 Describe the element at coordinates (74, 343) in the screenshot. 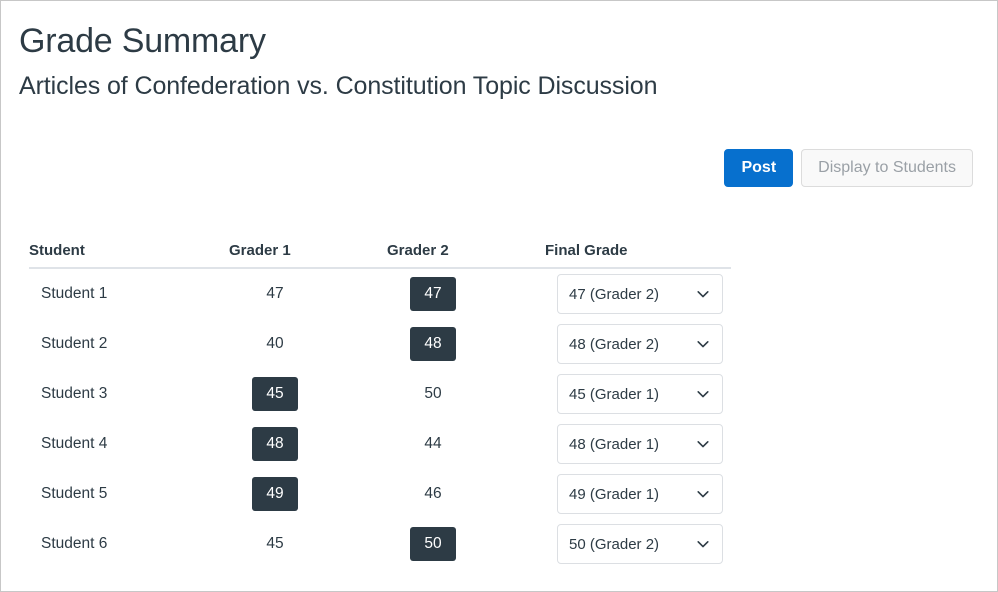

I see `cell-student-name: Student 2` at that location.